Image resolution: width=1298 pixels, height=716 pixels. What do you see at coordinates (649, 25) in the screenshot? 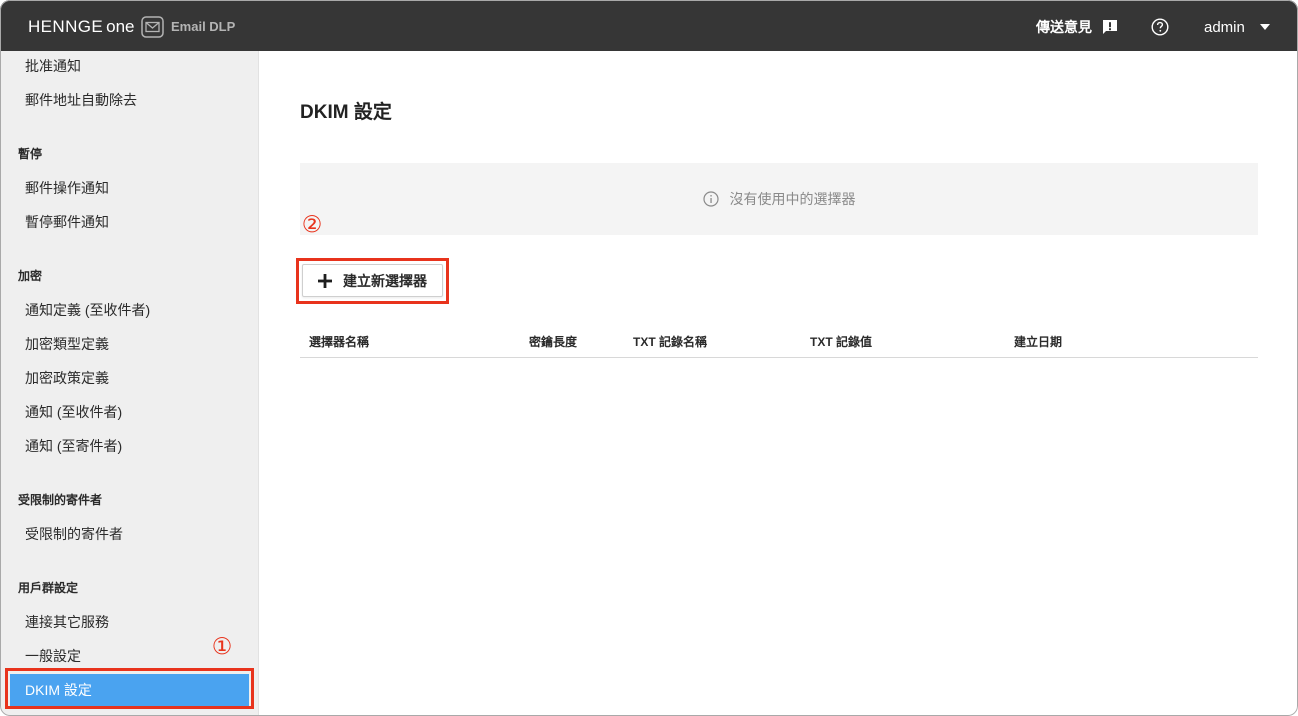
I see `top-bar: HENNGE one Email DLP 傳送意見 admin` at bounding box center [649, 25].